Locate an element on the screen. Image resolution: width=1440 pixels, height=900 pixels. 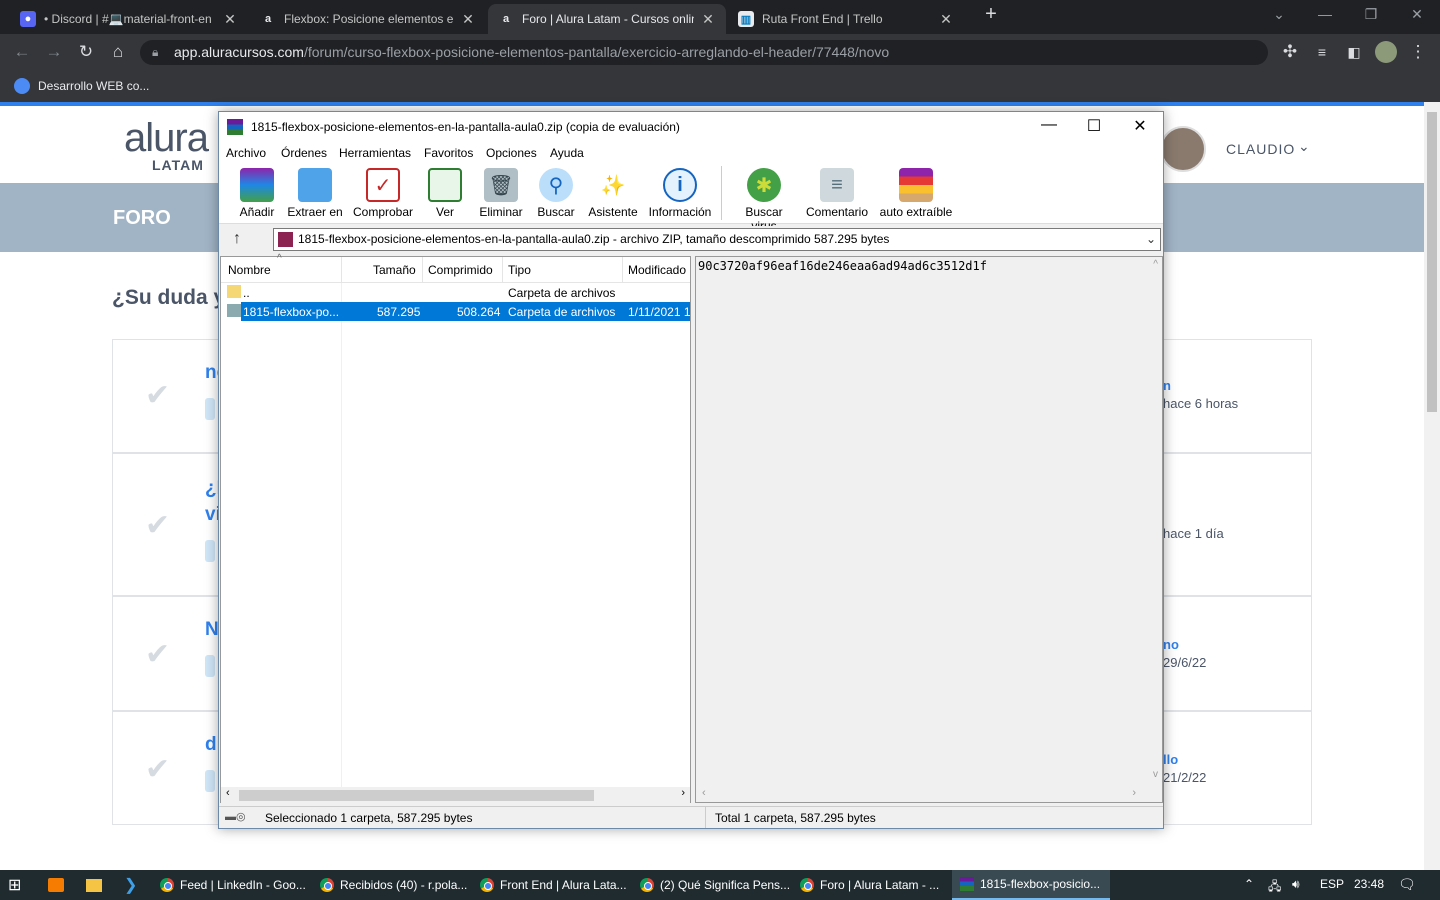
vscode-icon: ❯ is located at coordinates (133, 885).